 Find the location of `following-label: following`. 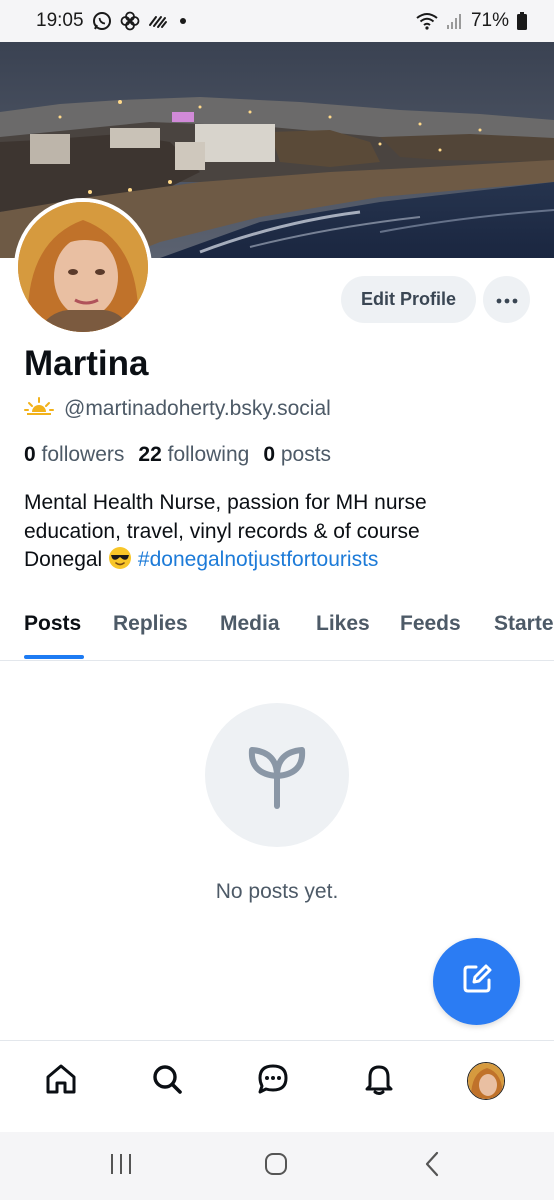

following-label: following is located at coordinates (208, 454).